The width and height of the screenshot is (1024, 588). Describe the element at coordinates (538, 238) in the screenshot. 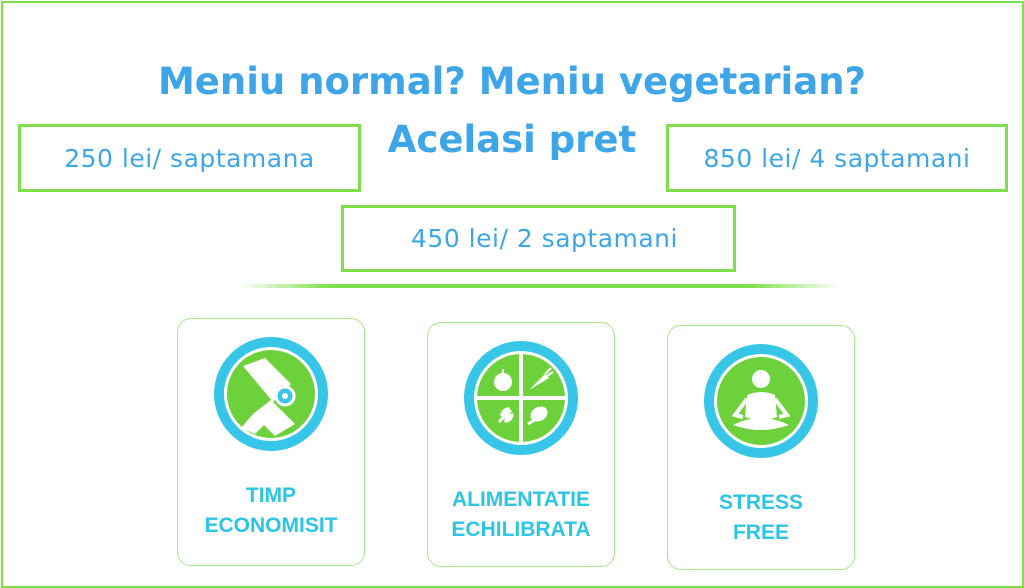

I see `price-two-weeks: 450 lei/ 2 saptamani` at that location.